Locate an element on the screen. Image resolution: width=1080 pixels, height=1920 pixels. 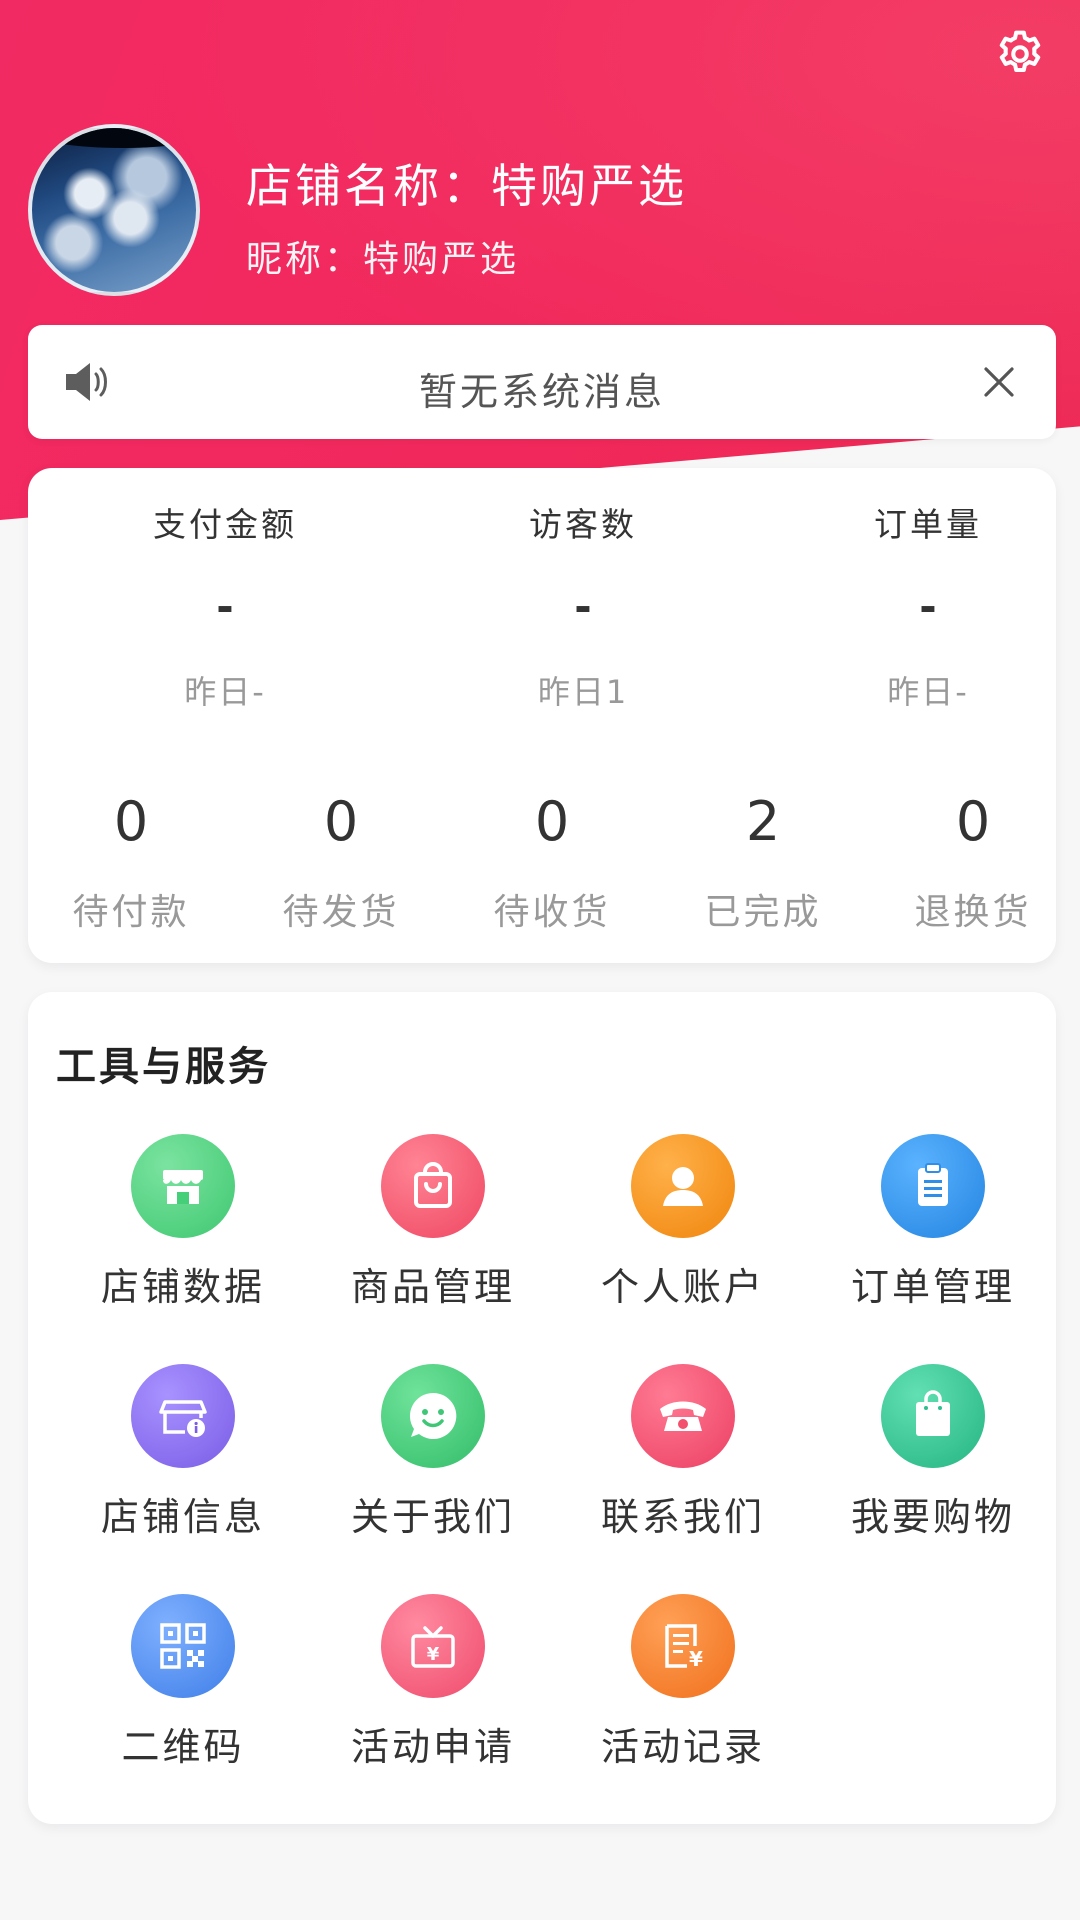
gear-icon is located at coordinates (1020, 51).